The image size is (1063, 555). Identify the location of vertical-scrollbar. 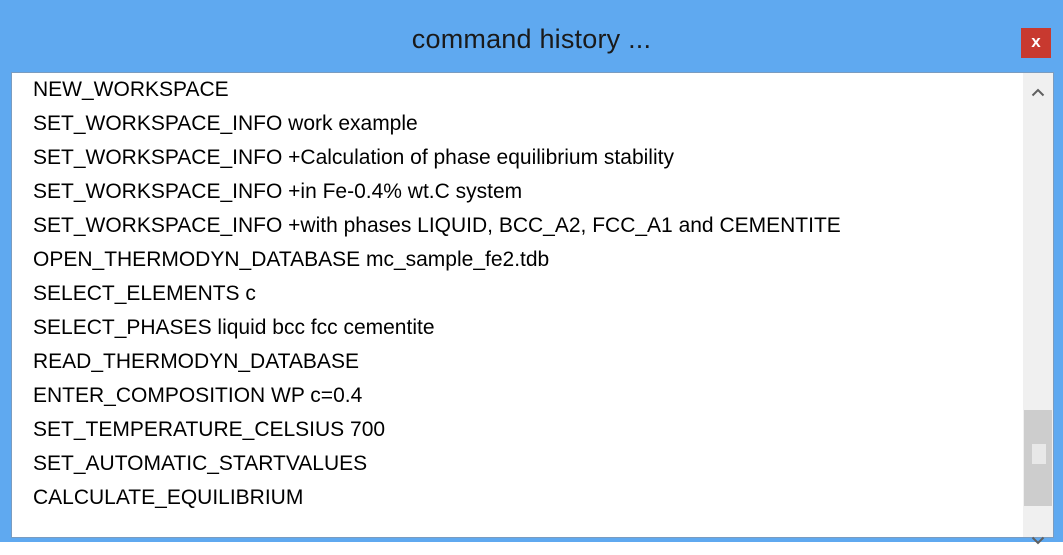
(1038, 308).